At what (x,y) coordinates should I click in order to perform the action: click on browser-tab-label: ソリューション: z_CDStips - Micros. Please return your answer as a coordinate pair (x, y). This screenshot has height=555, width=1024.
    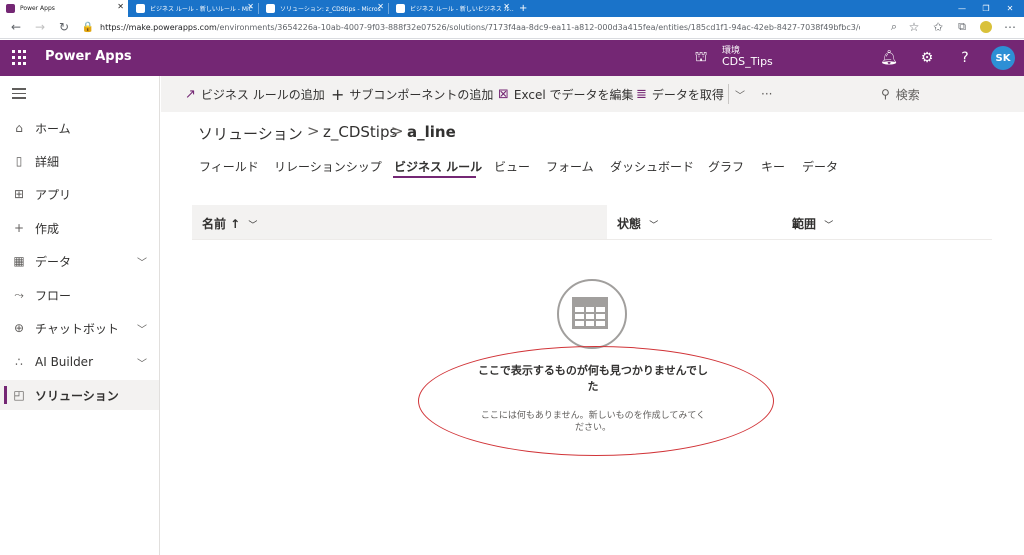
    Looking at the image, I should click on (330, 9).